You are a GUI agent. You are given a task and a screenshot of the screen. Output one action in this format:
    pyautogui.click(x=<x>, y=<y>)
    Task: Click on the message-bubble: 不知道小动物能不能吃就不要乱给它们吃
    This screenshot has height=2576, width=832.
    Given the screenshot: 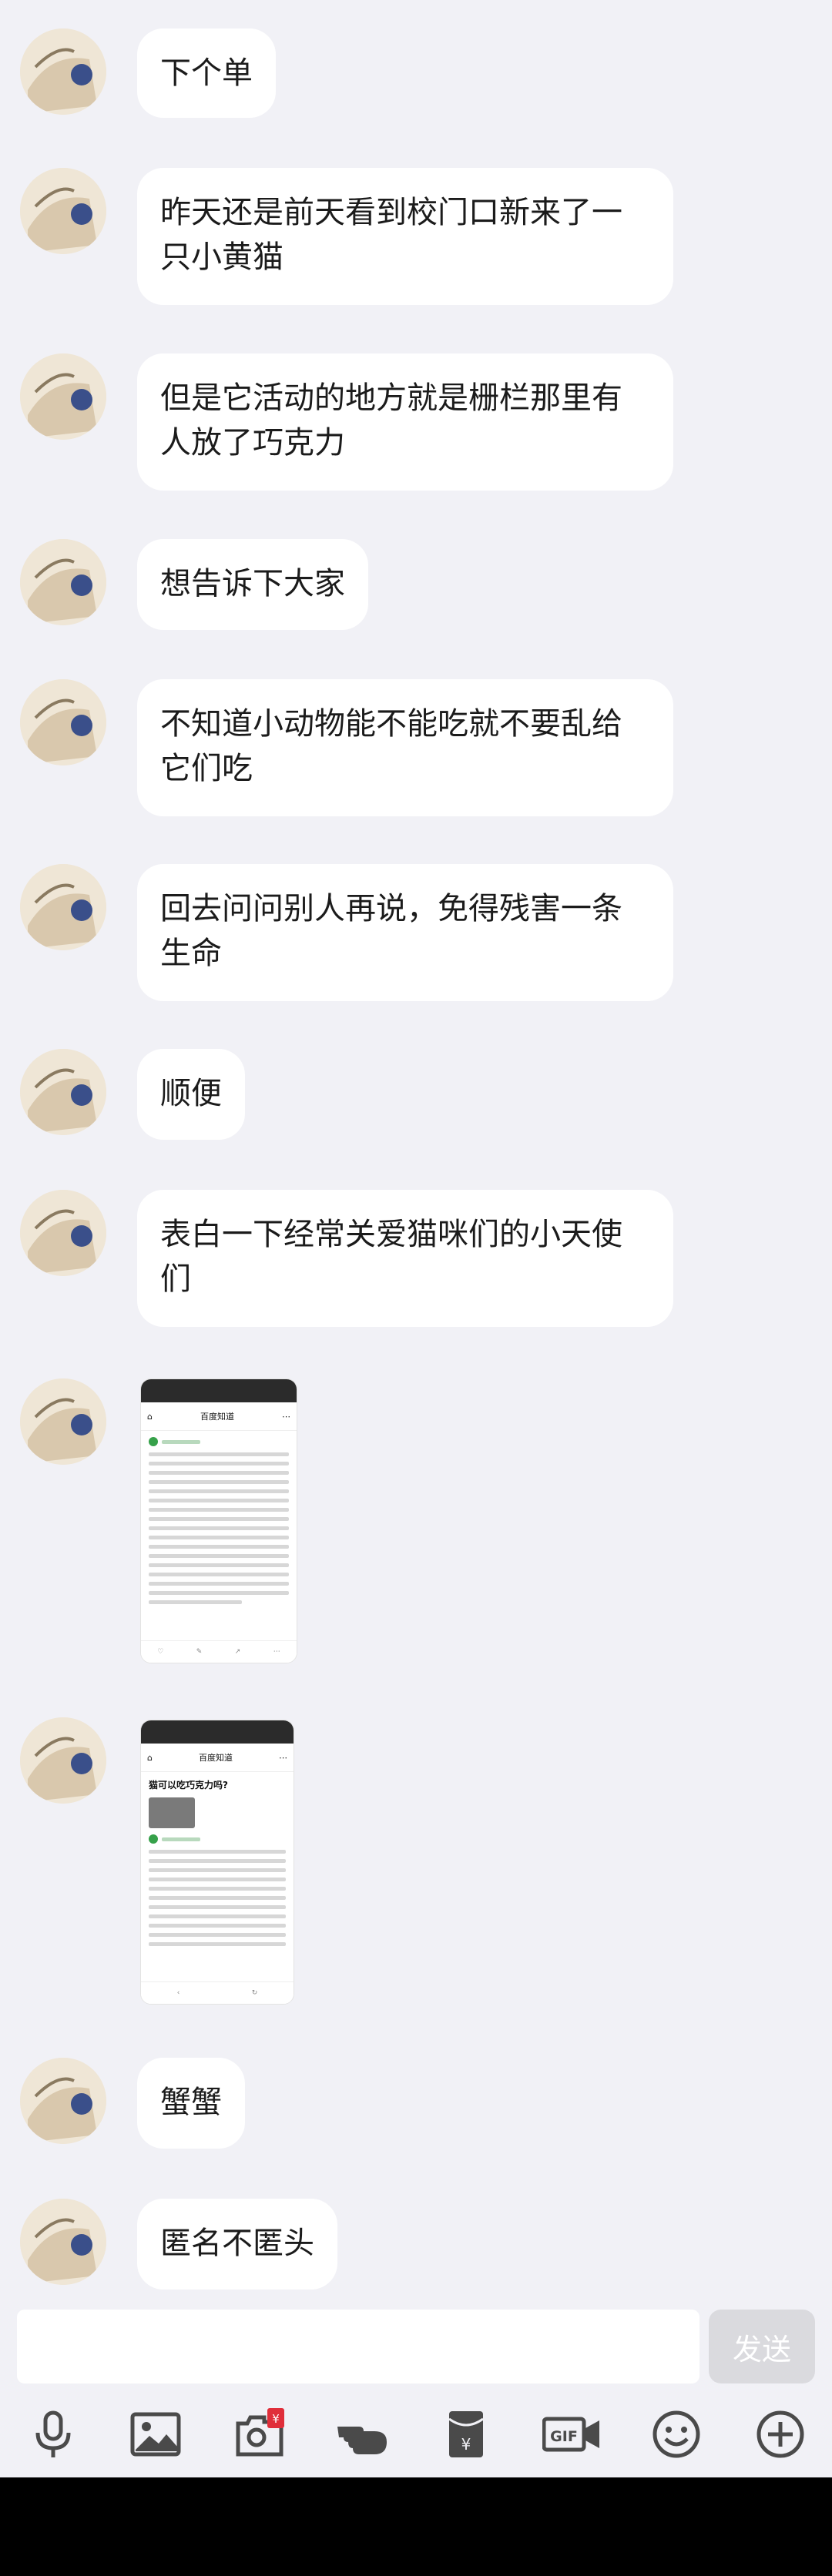 What is the action you would take?
    pyautogui.click(x=405, y=747)
    